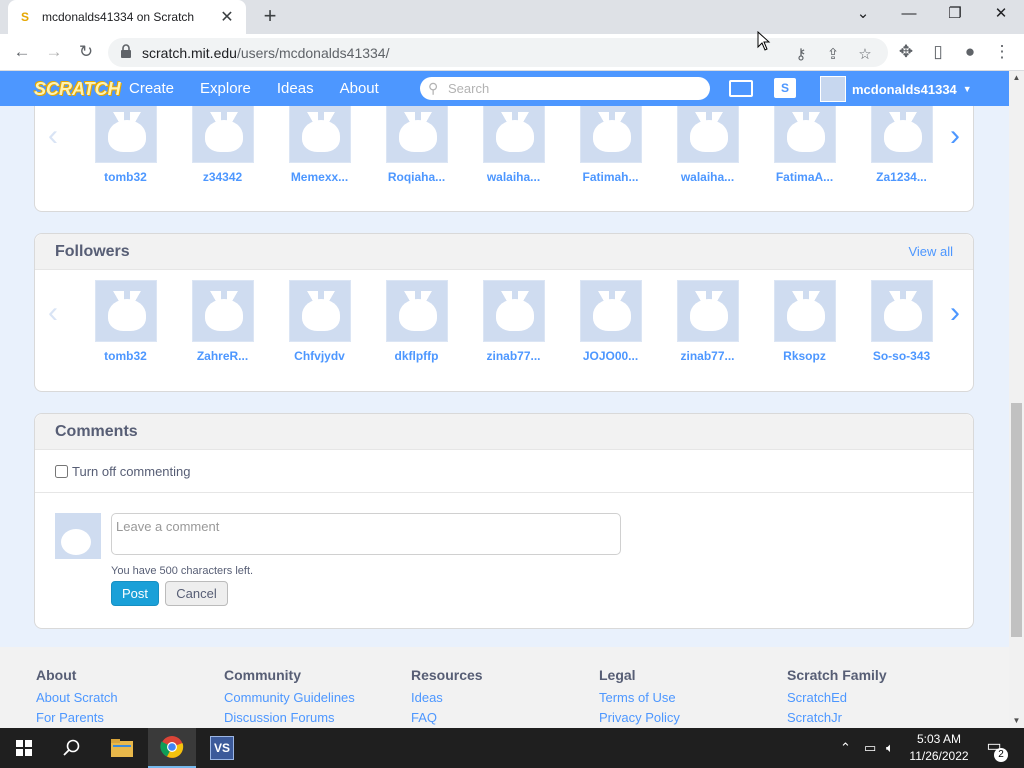 The height and width of the screenshot is (768, 1024). What do you see at coordinates (845, 748) in the screenshot?
I see `tray-chevron-up-icon: ⌃` at bounding box center [845, 748].